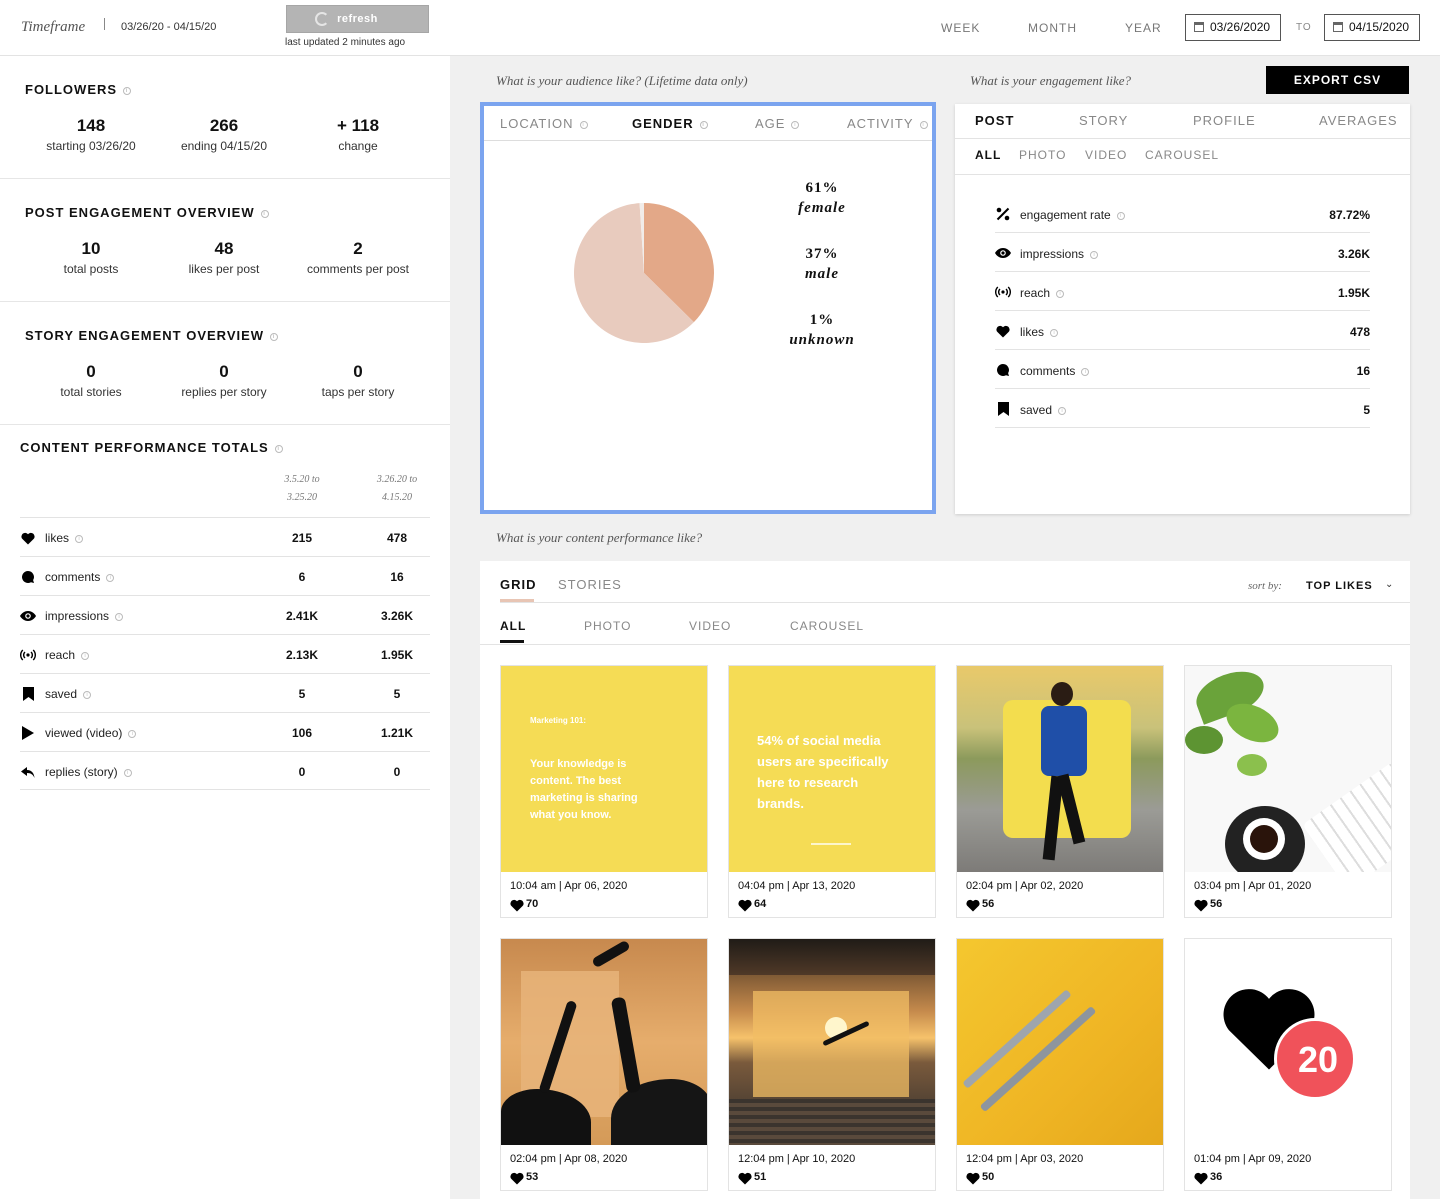  What do you see at coordinates (302, 655) in the screenshot?
I see `previous-value: 2.13K` at bounding box center [302, 655].